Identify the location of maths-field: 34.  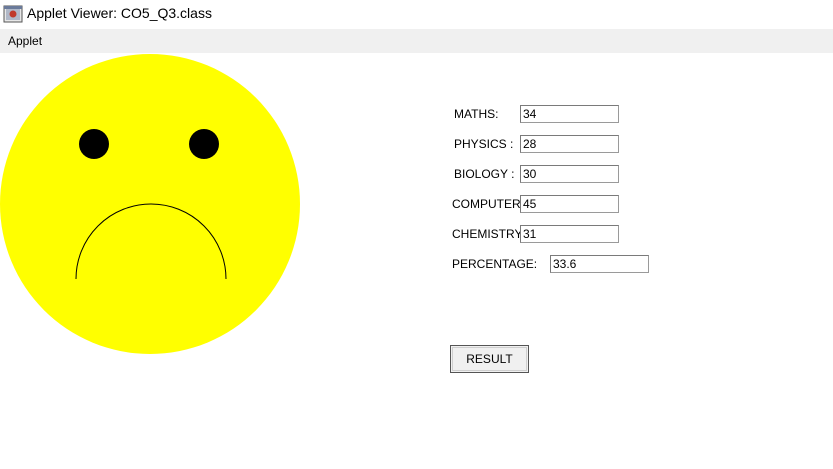
(569, 114).